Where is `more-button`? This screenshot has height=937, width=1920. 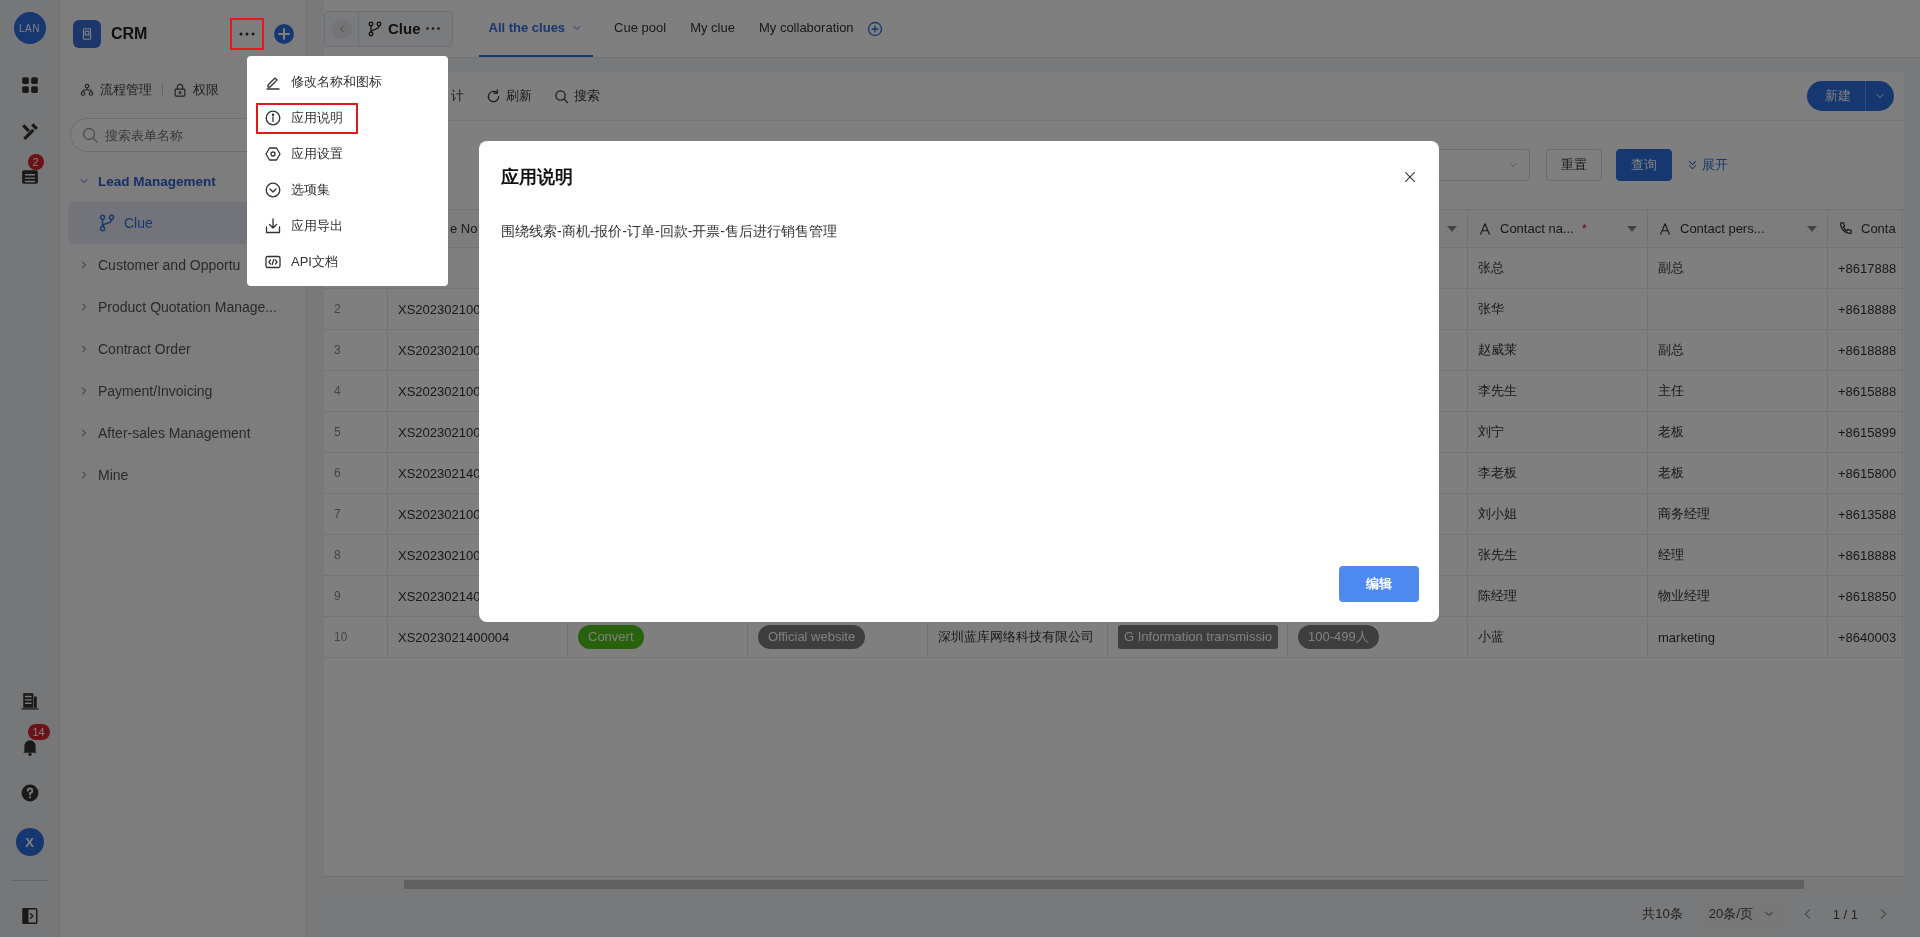
more-button is located at coordinates (247, 34).